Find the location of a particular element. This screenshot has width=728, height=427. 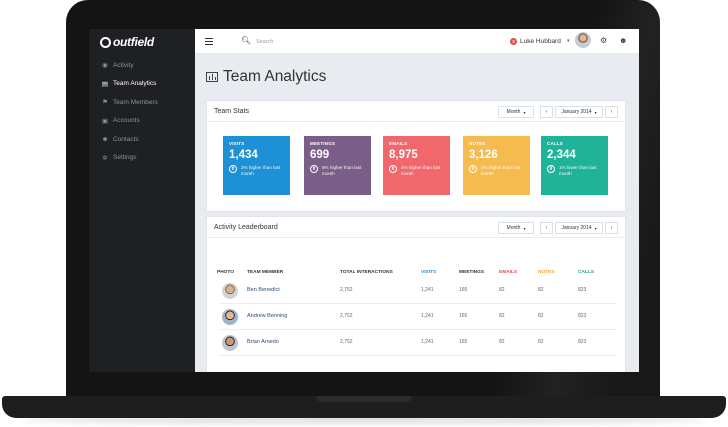

stat-card-label: VISITS is located at coordinates (237, 143).